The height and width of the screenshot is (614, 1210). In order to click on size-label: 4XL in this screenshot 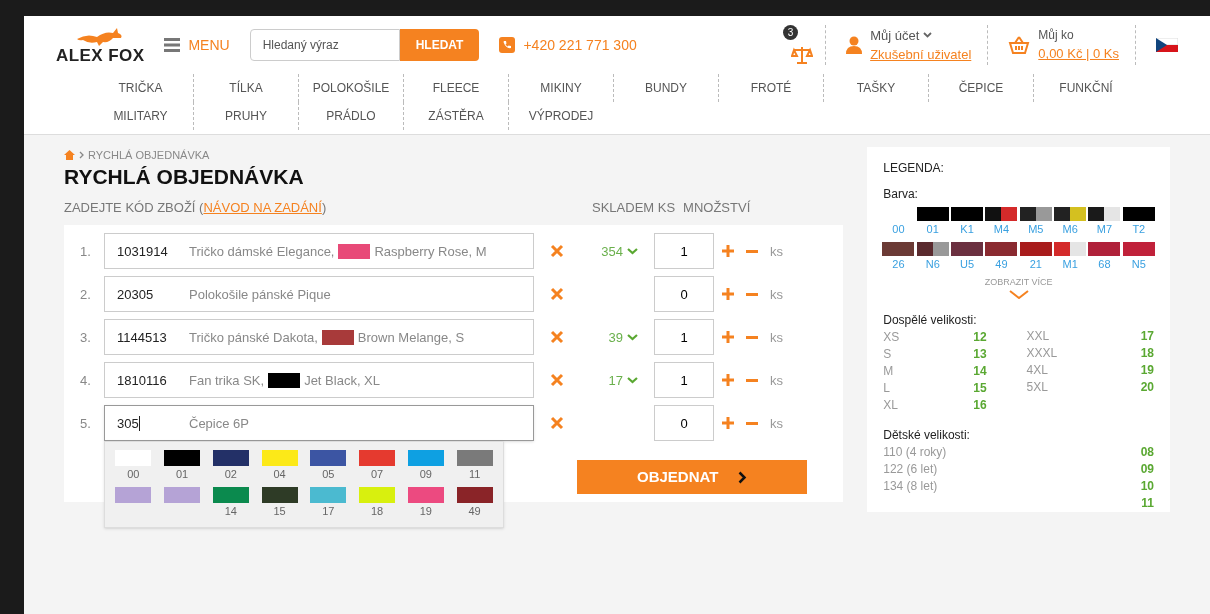, I will do `click(1037, 370)`.